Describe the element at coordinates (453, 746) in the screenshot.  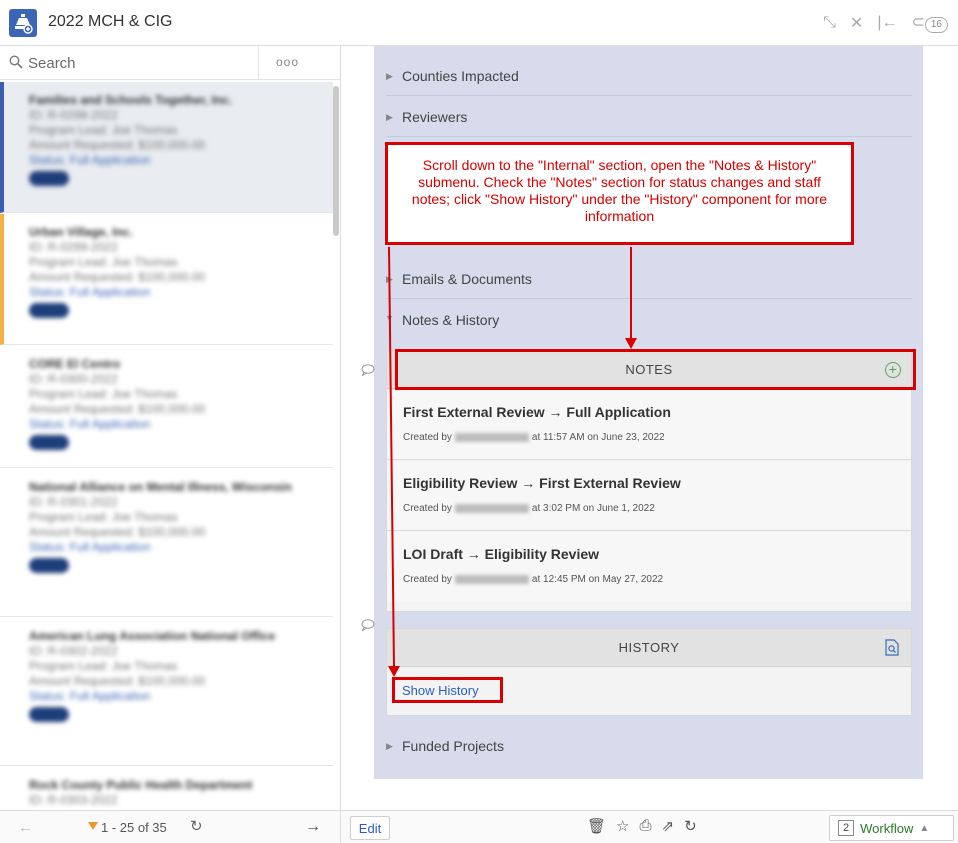
I see `section-label: Funded Projects` at that location.